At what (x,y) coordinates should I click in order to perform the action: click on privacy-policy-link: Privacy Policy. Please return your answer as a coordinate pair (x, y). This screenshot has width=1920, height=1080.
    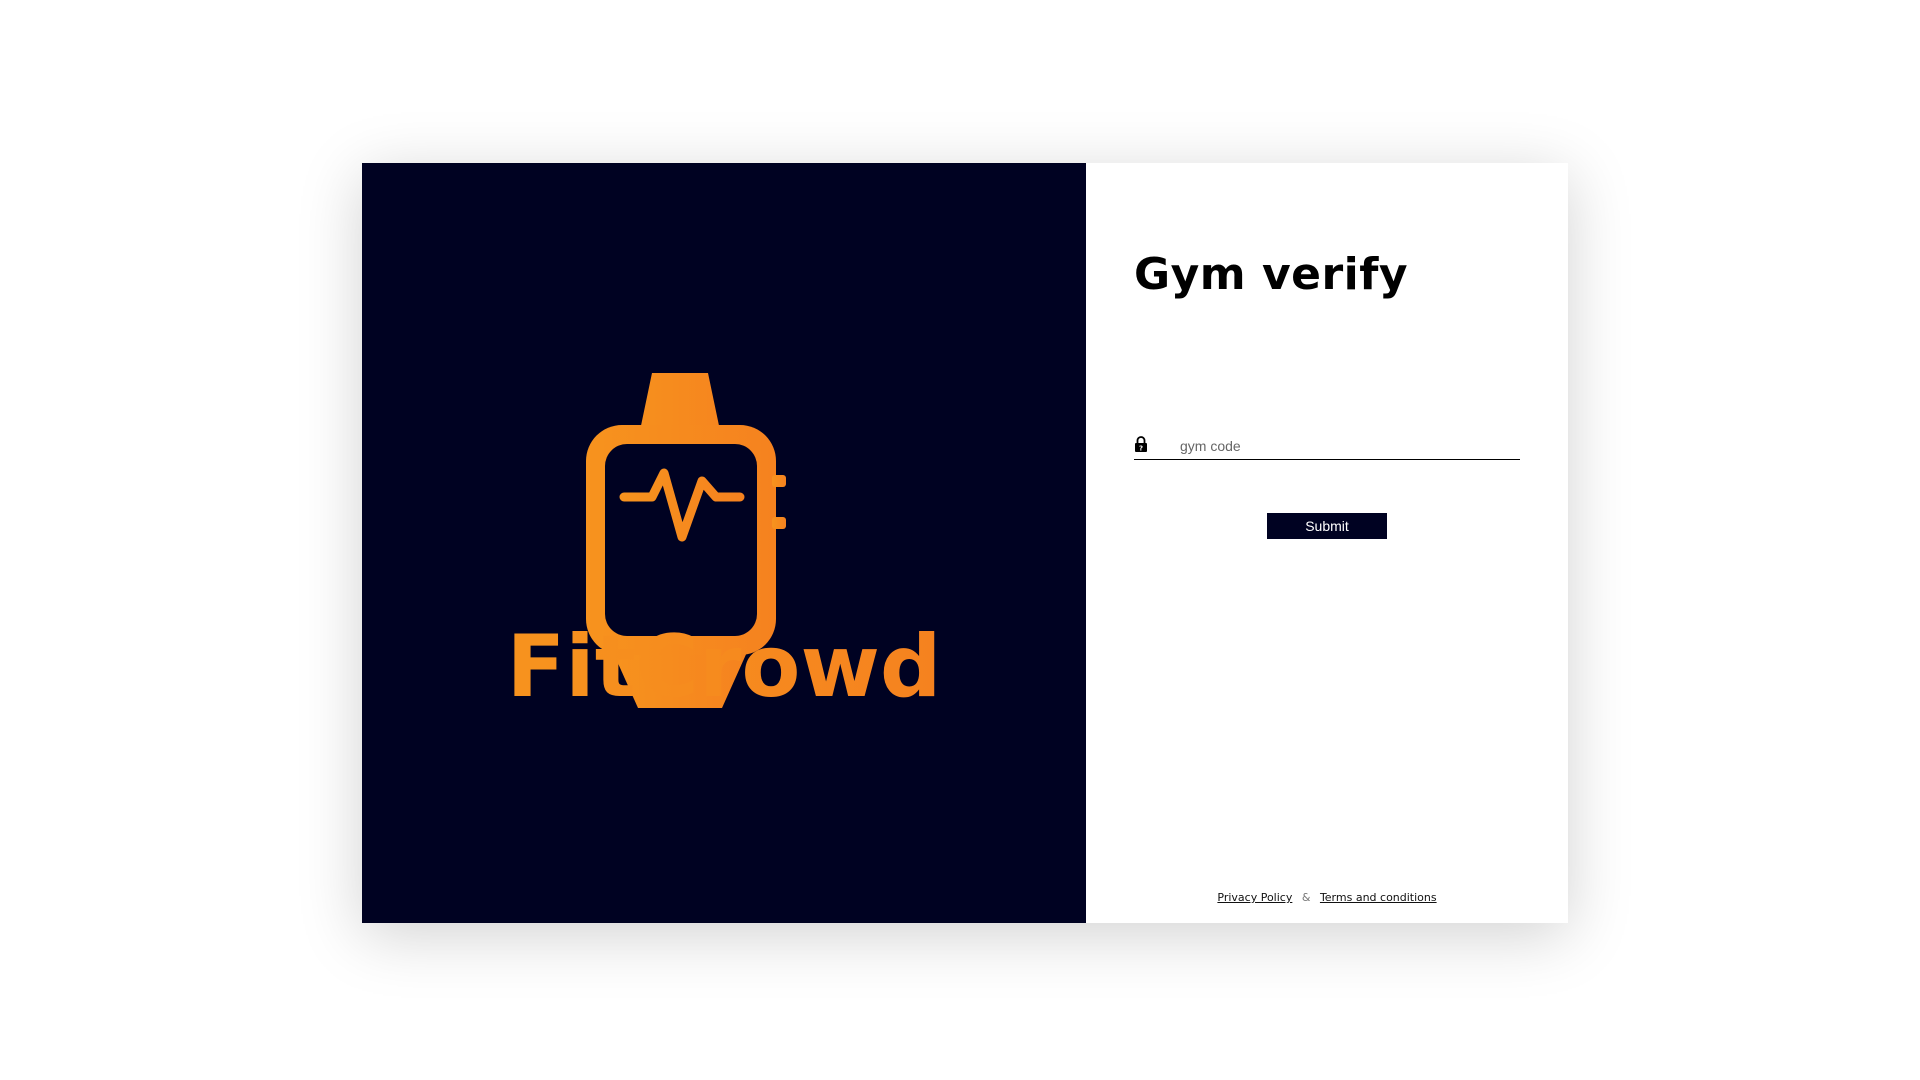
    Looking at the image, I should click on (1254, 897).